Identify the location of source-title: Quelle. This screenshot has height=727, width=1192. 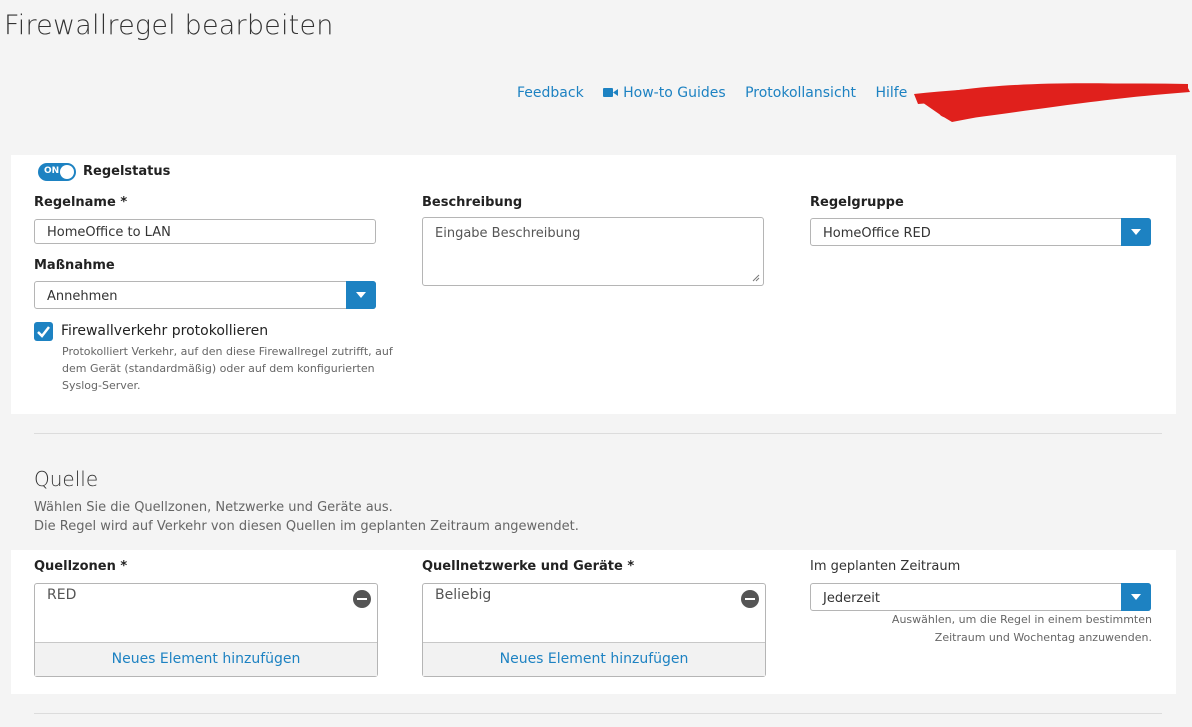
(66, 479).